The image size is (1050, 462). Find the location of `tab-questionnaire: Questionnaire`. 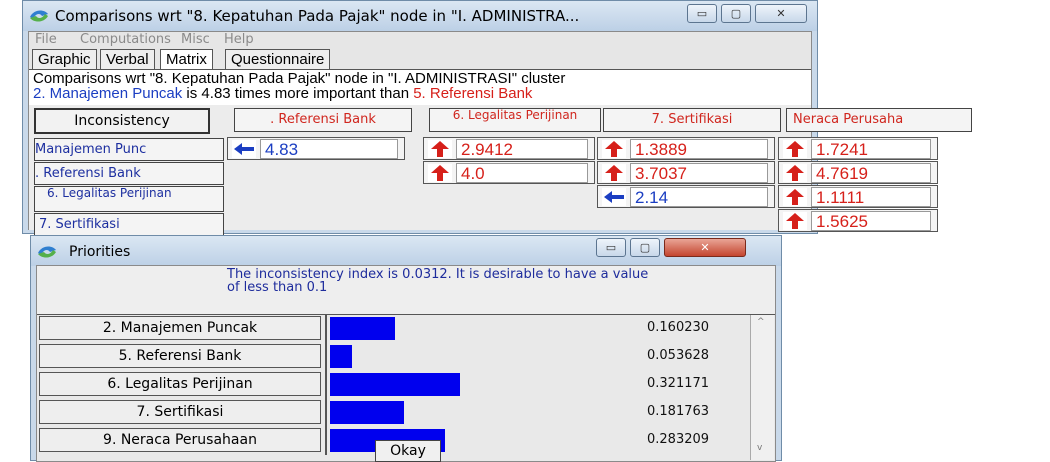

tab-questionnaire: Questionnaire is located at coordinates (278, 59).